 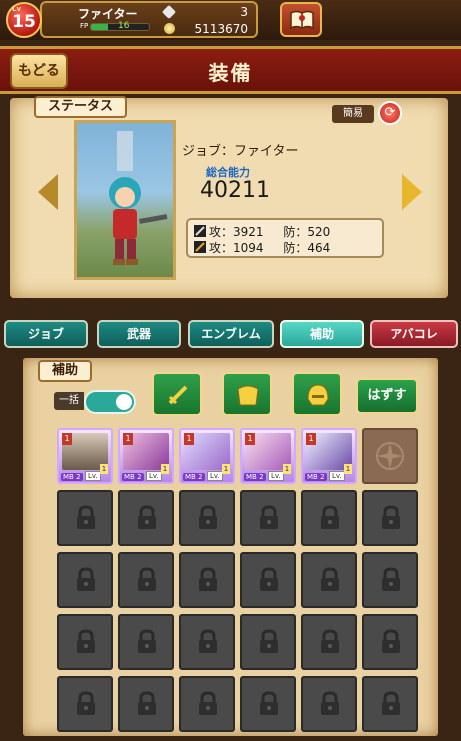 What do you see at coordinates (124, 26) in the screenshot?
I see `fp-value: 16` at bounding box center [124, 26].